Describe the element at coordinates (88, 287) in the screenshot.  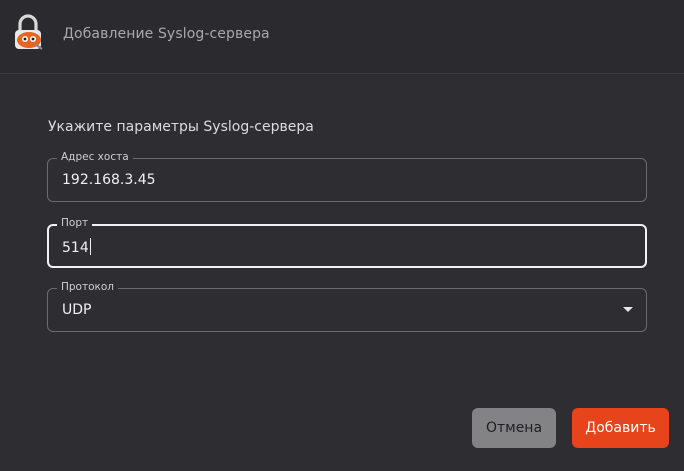
I see `protocol-label: Протокол` at that location.